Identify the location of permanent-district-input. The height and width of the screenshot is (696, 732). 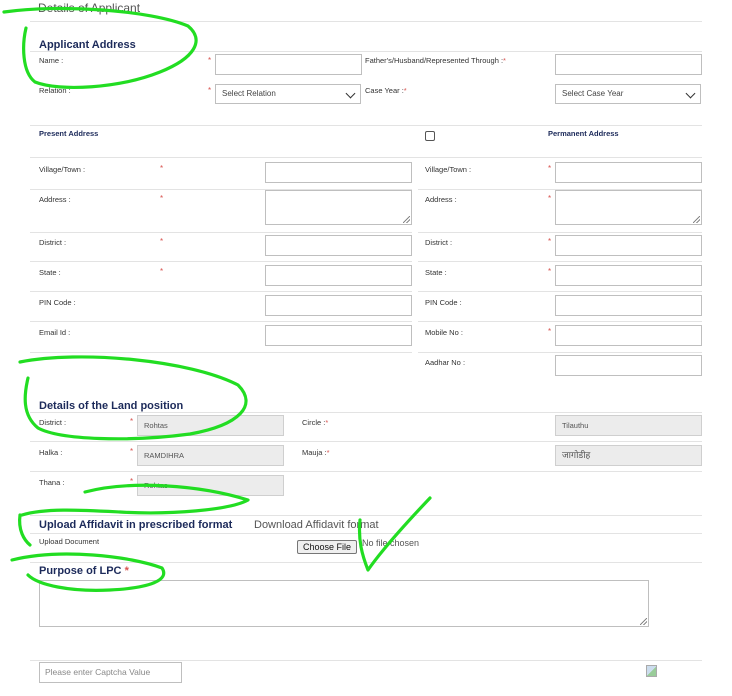
(628, 245).